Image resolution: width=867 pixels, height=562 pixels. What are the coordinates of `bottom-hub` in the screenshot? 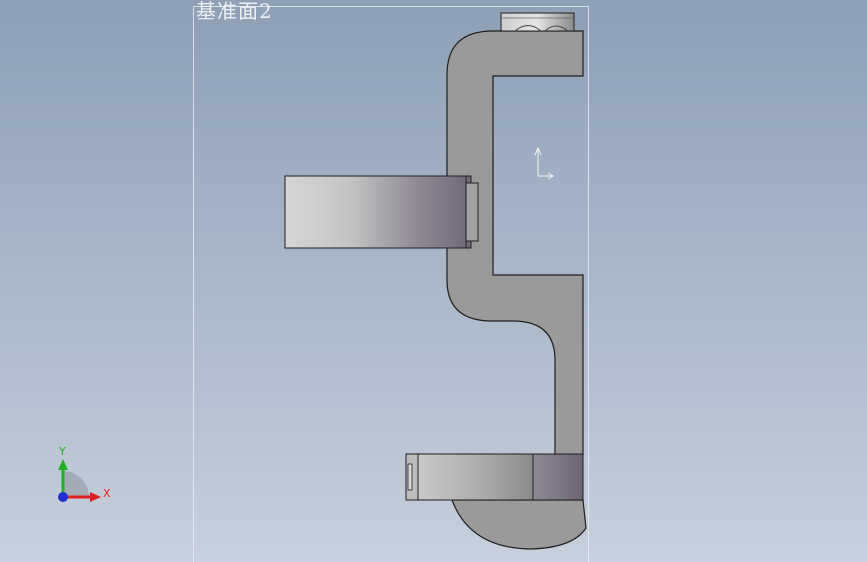 It's located at (494, 477).